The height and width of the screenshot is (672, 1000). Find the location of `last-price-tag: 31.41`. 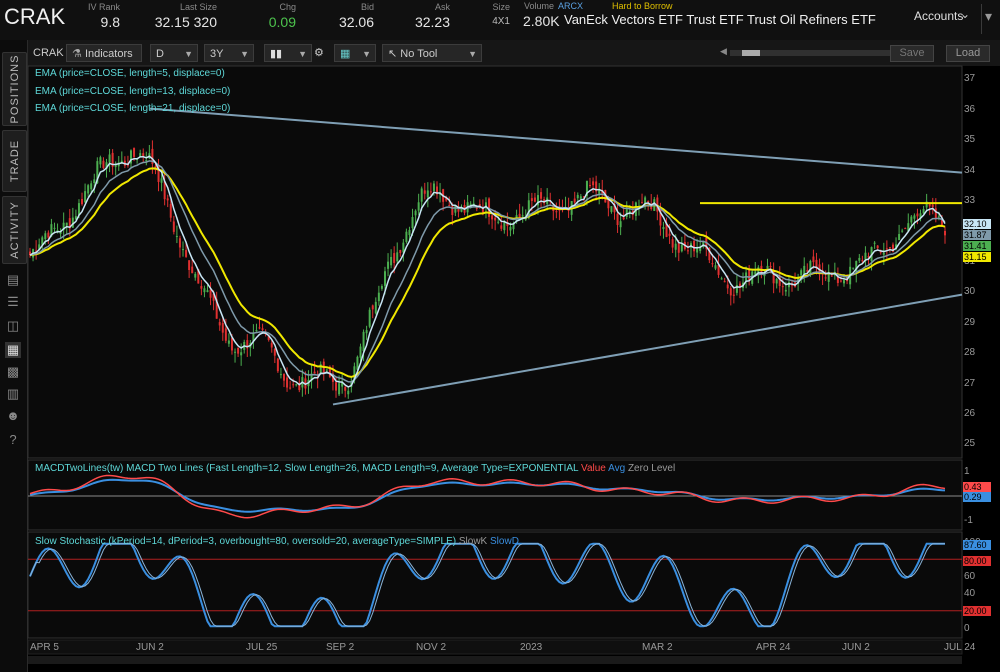

last-price-tag: 31.41 is located at coordinates (977, 246).